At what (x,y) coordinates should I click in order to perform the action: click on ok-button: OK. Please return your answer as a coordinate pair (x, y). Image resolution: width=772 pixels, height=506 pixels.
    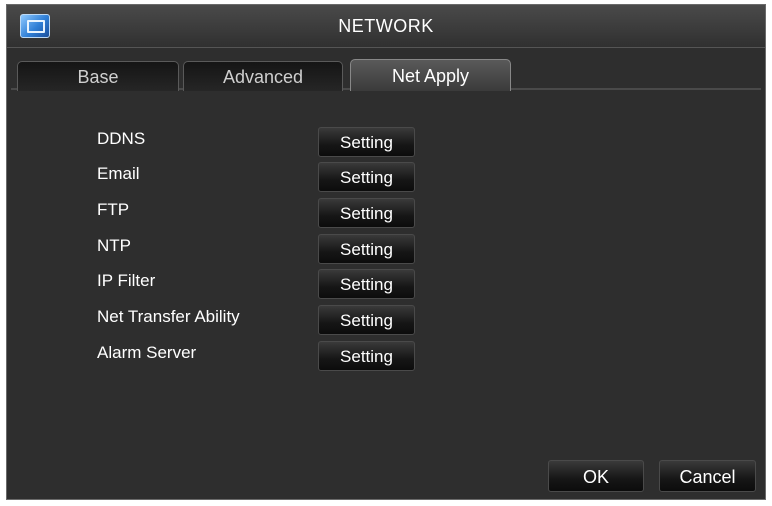
    Looking at the image, I should click on (596, 476).